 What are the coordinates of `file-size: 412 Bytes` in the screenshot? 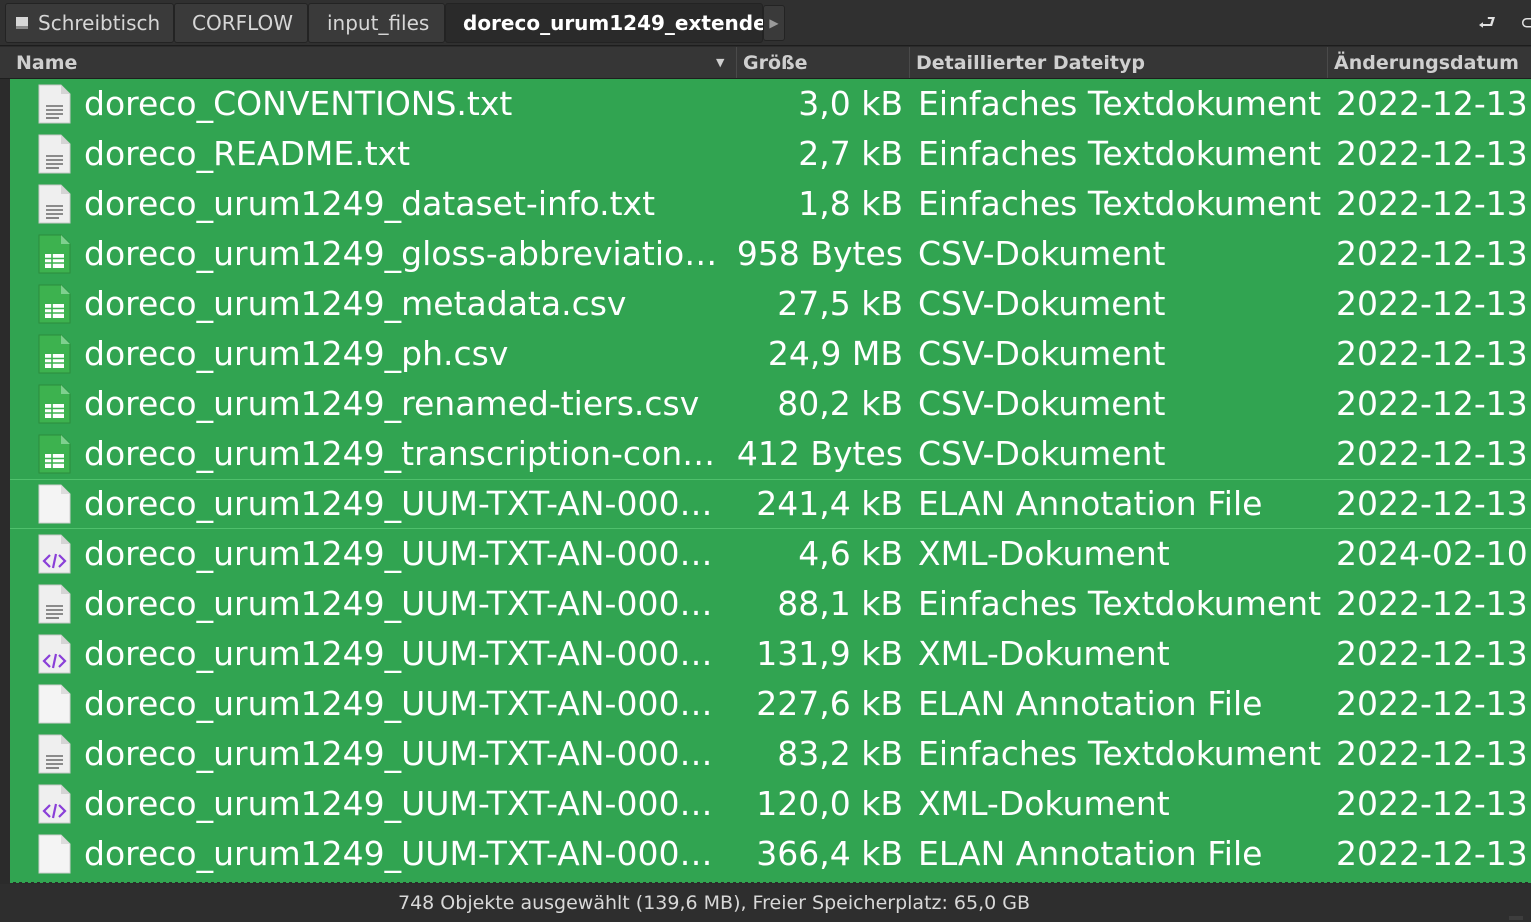 It's located at (819, 453).